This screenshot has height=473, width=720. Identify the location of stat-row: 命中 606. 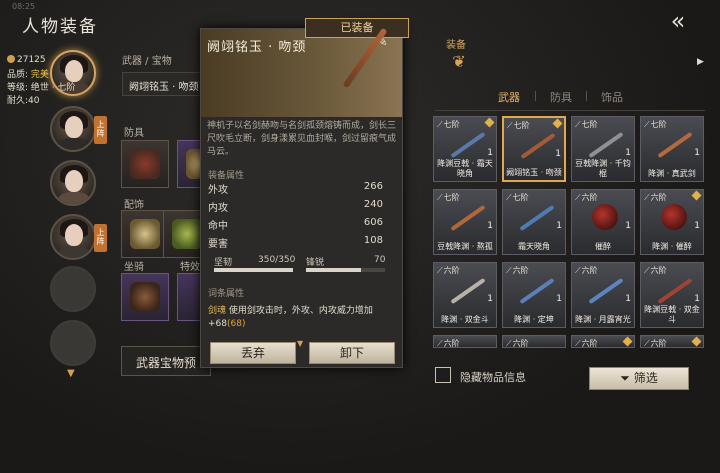
(295, 224).